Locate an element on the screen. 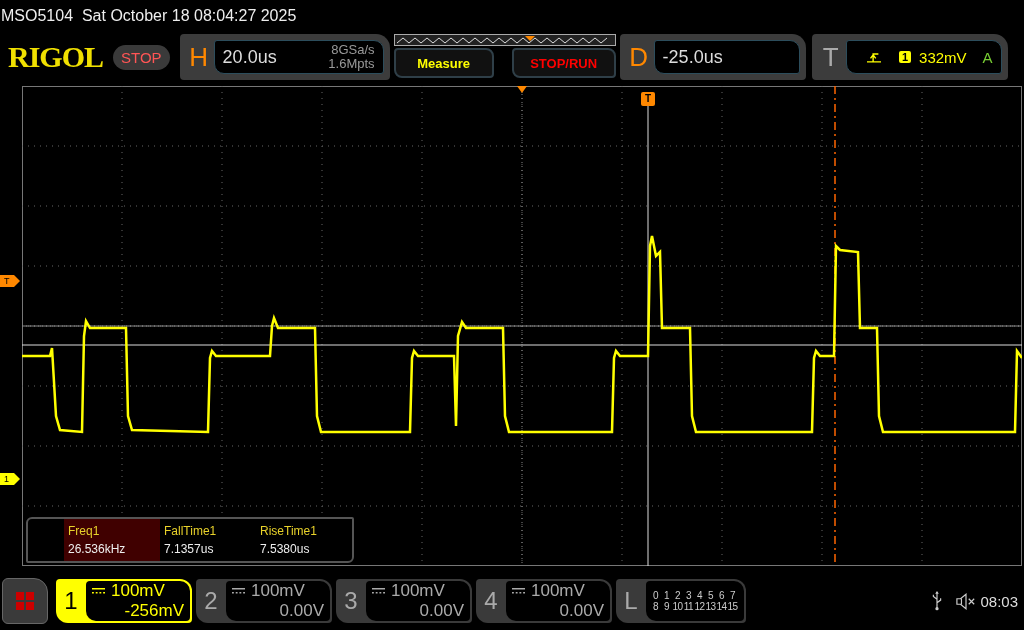 The height and width of the screenshot is (630, 1024). logic-channel-number: 2 is located at coordinates (677, 595).